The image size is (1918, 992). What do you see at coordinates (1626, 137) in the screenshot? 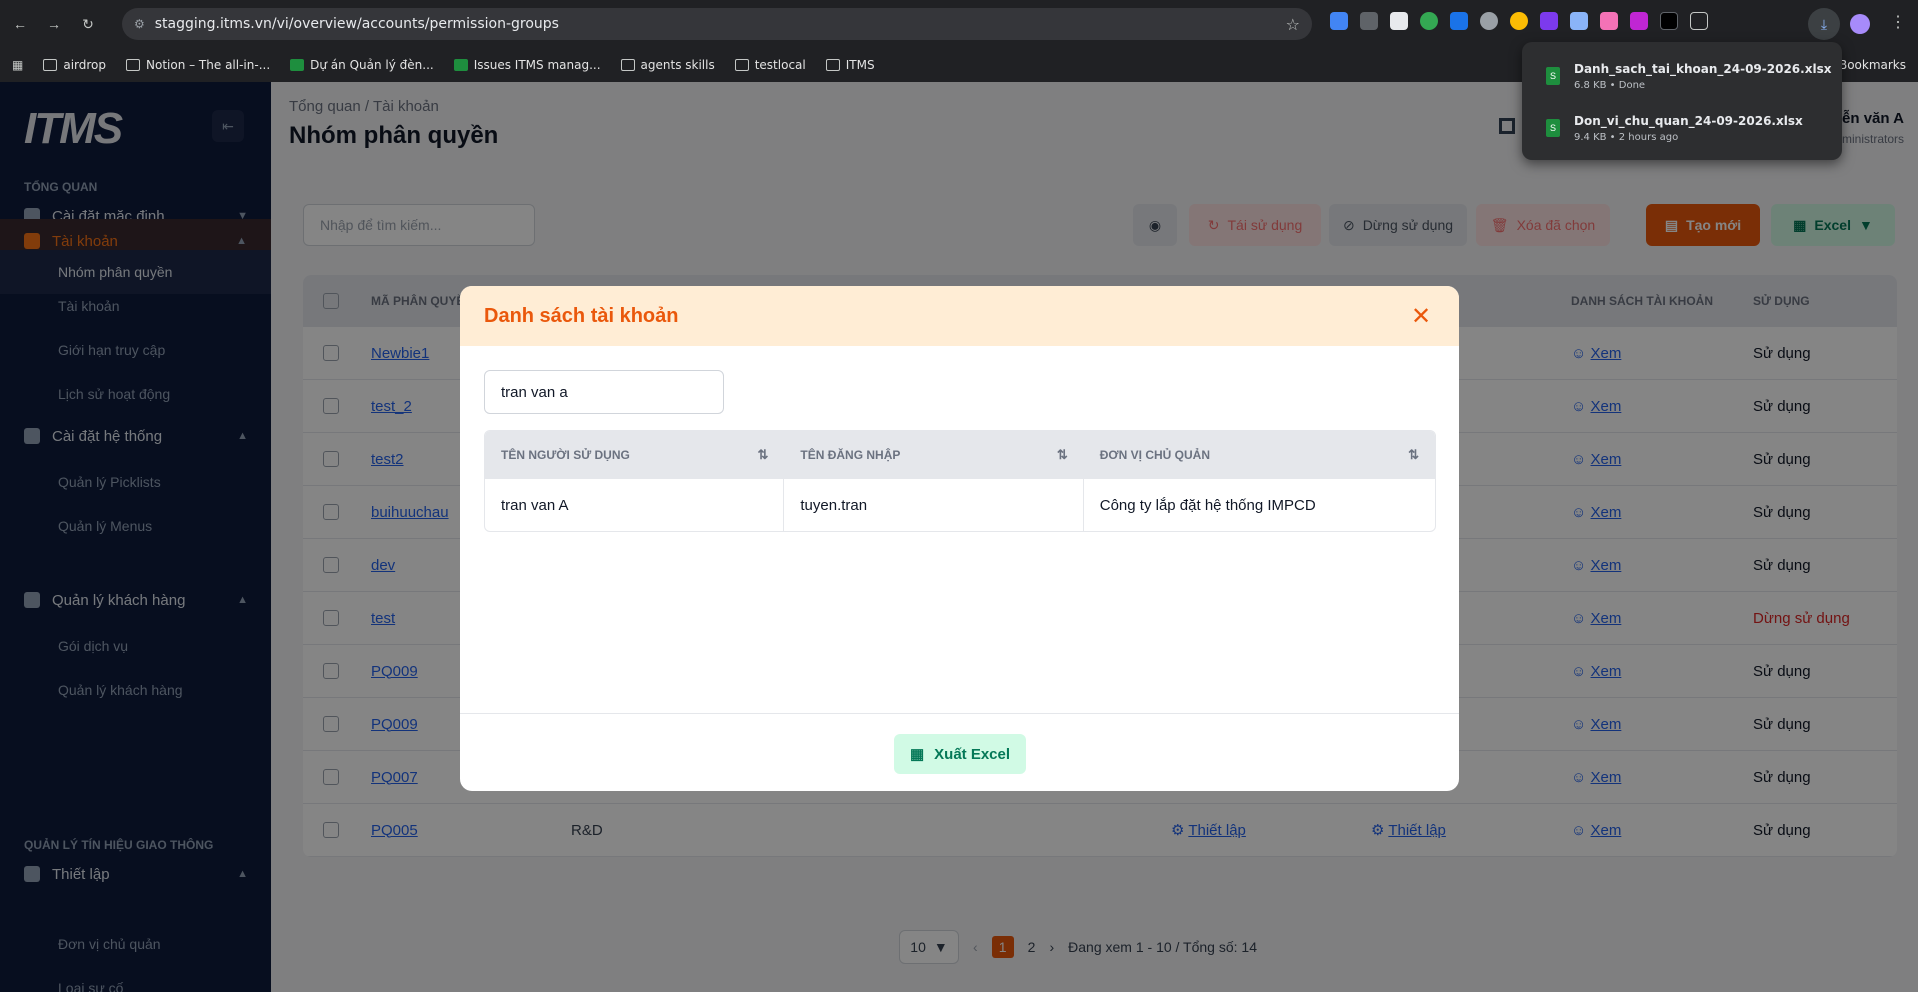
I see `download-meta: 9.4 KB • 2 hours ago` at bounding box center [1626, 137].